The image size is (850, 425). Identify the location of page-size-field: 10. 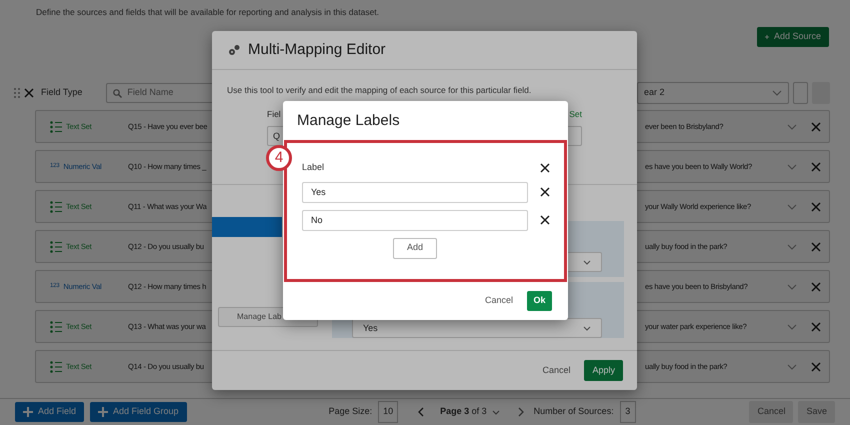
(388, 412).